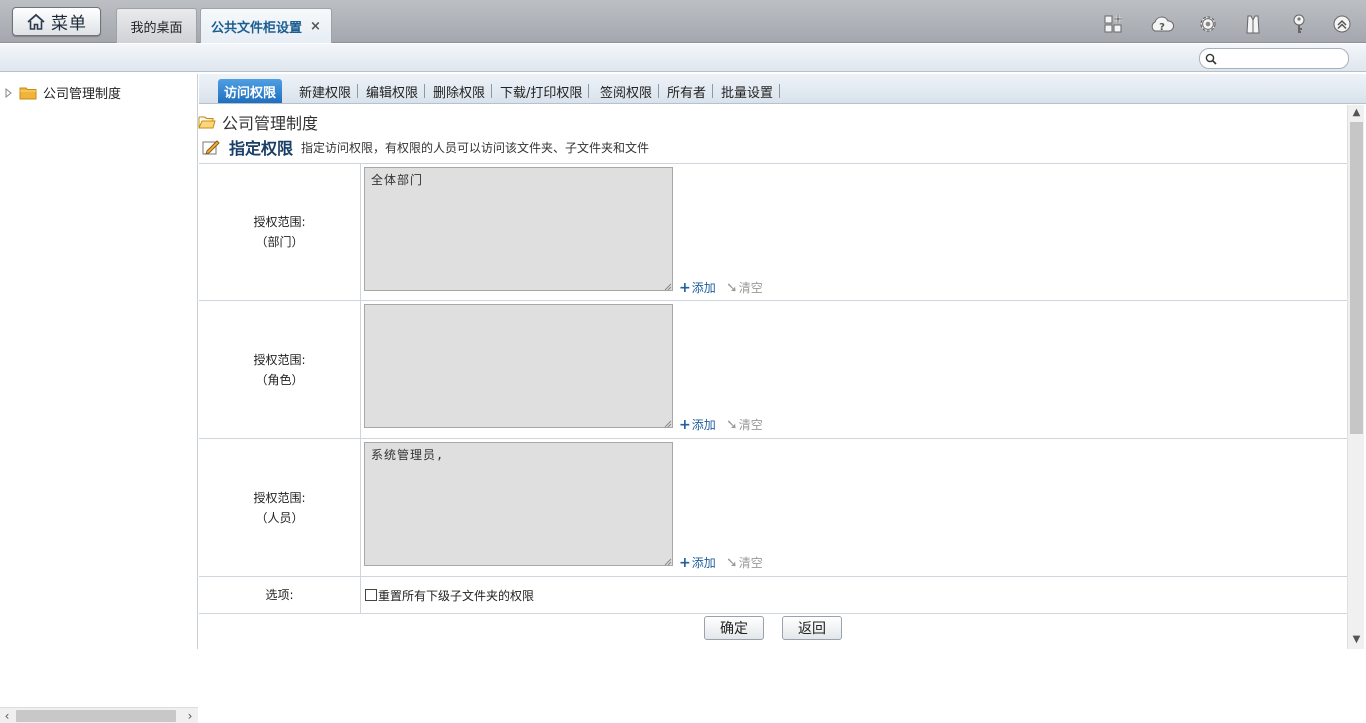 The width and height of the screenshot is (1366, 723). I want to click on expand-arrow-icon, so click(9, 92).